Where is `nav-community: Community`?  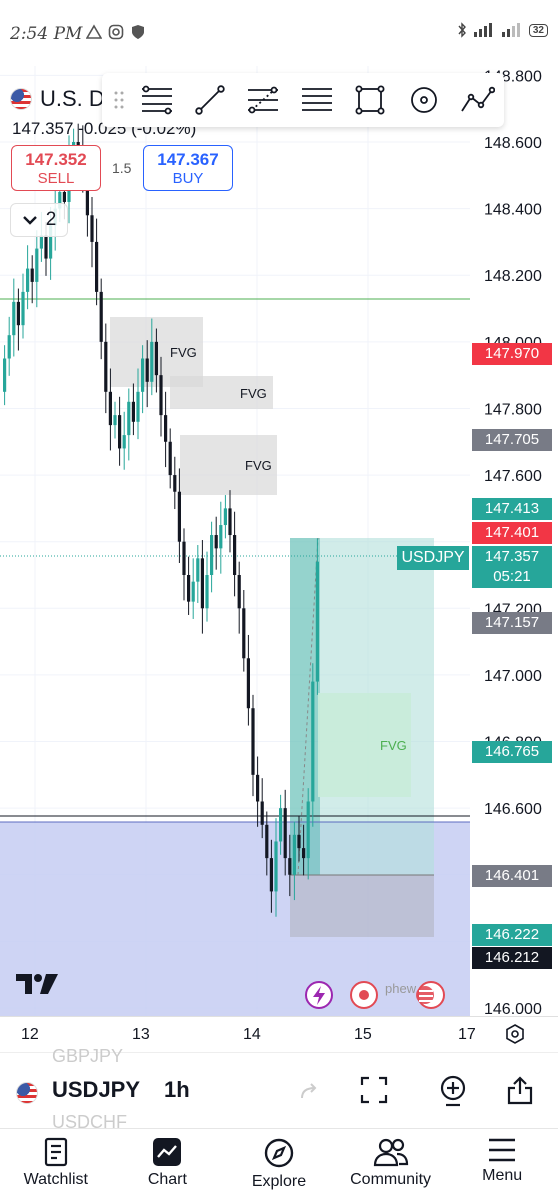
nav-community: Community is located at coordinates (391, 1164).